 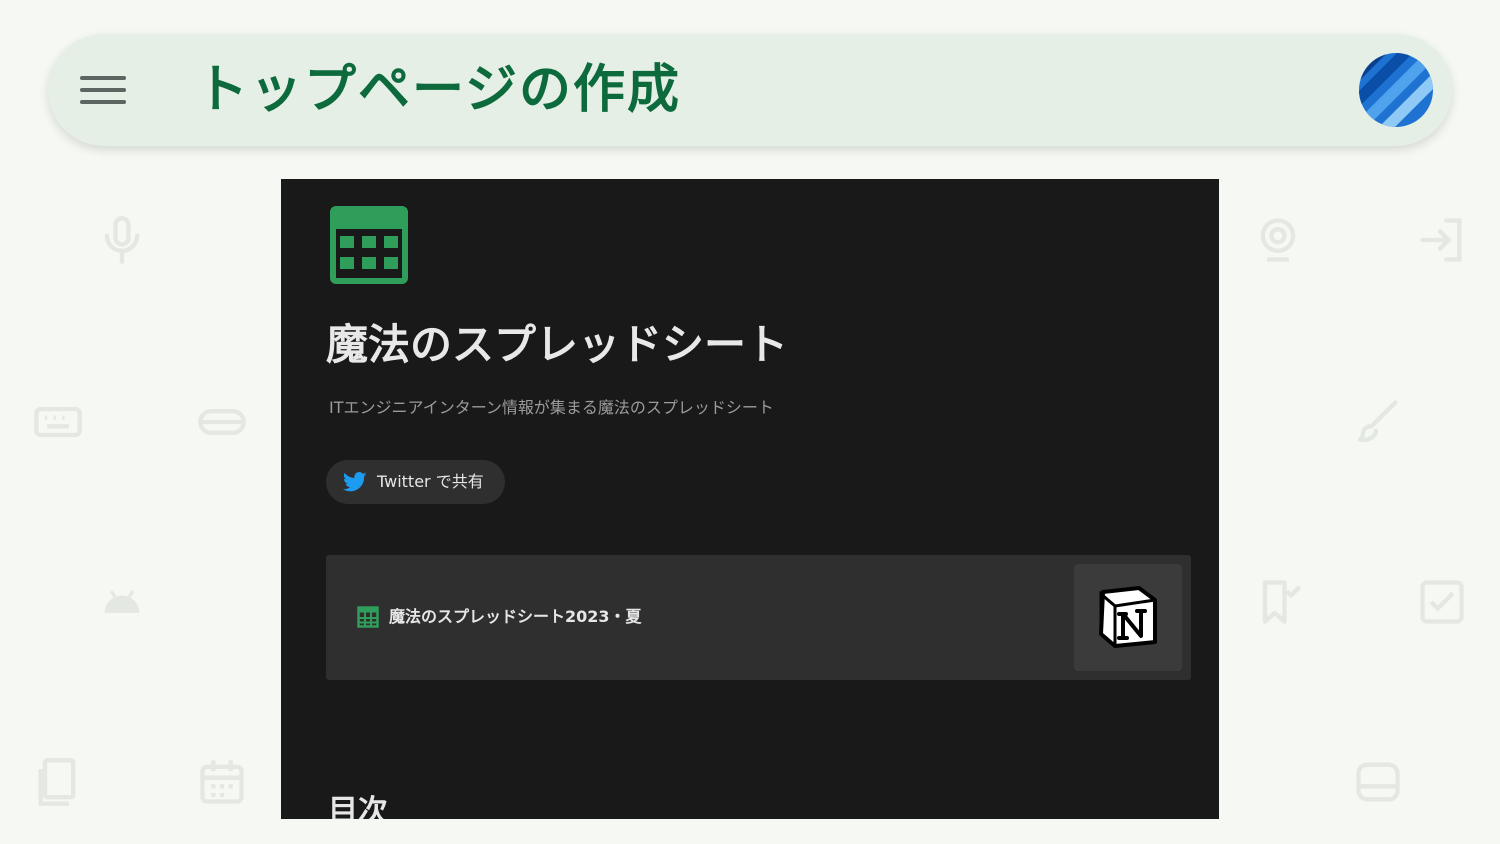 I want to click on sheet-subtitle: ITエンジニアインターン情報が集まる魔法のスプレッドシート, so click(x=551, y=407).